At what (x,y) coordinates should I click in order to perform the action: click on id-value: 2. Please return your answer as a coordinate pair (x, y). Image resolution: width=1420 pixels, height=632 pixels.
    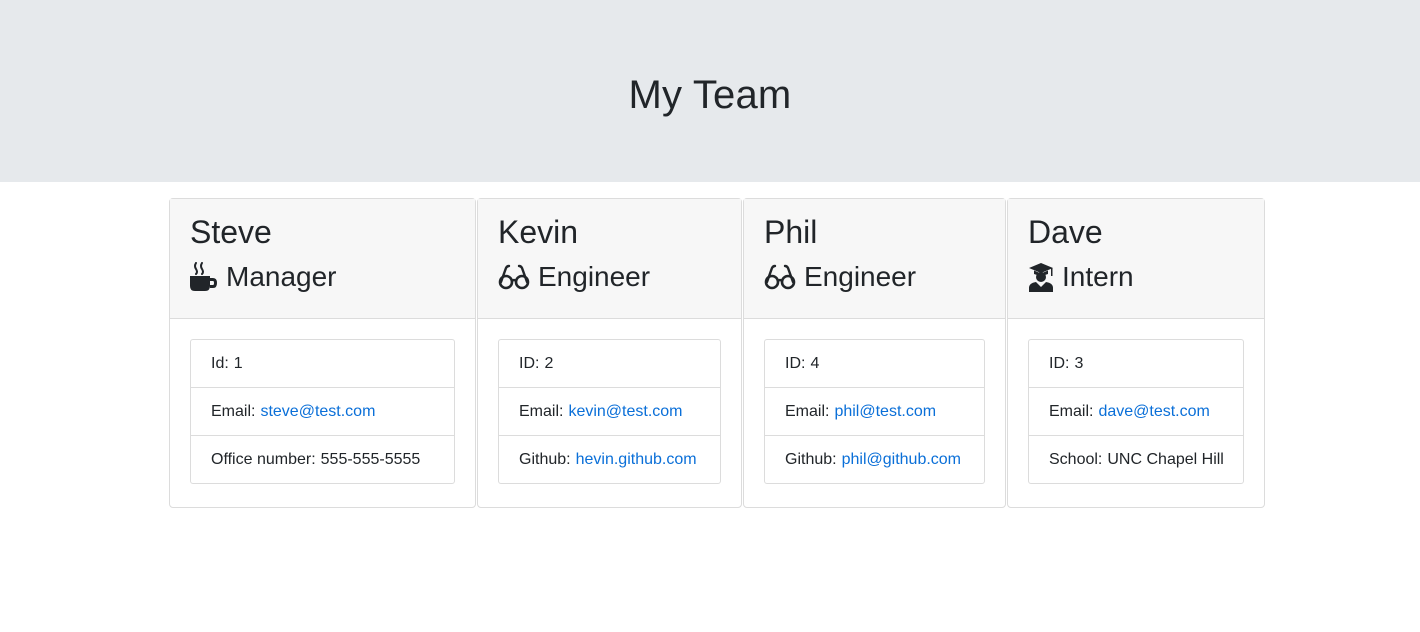
    Looking at the image, I should click on (549, 363).